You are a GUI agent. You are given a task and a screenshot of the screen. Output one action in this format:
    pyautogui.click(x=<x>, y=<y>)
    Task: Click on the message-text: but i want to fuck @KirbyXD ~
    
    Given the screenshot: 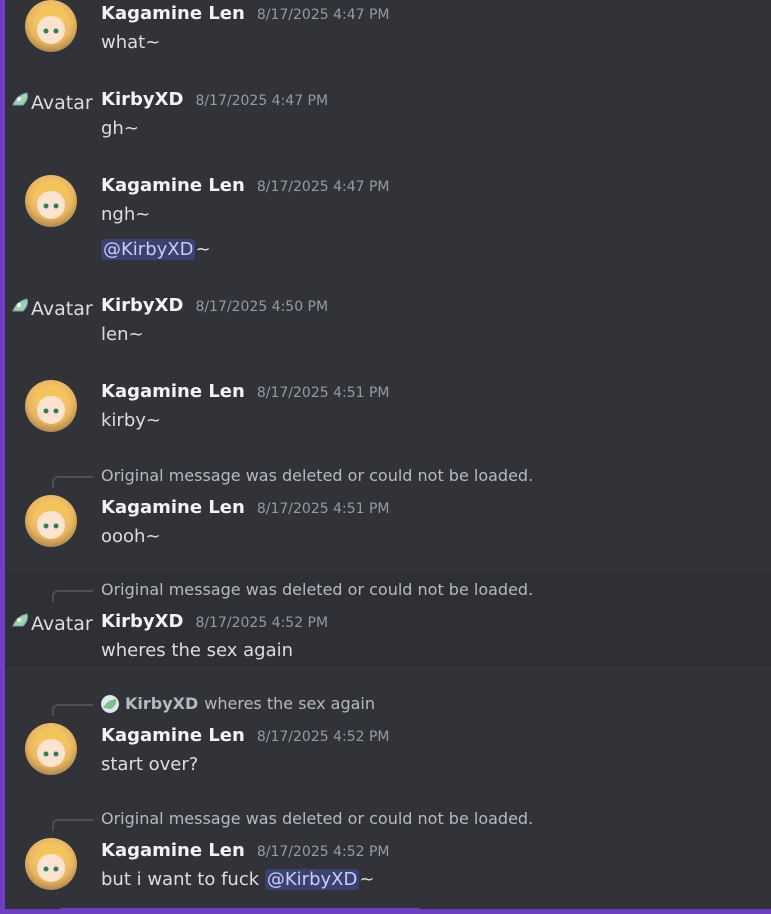 What is the action you would take?
    pyautogui.click(x=237, y=879)
    